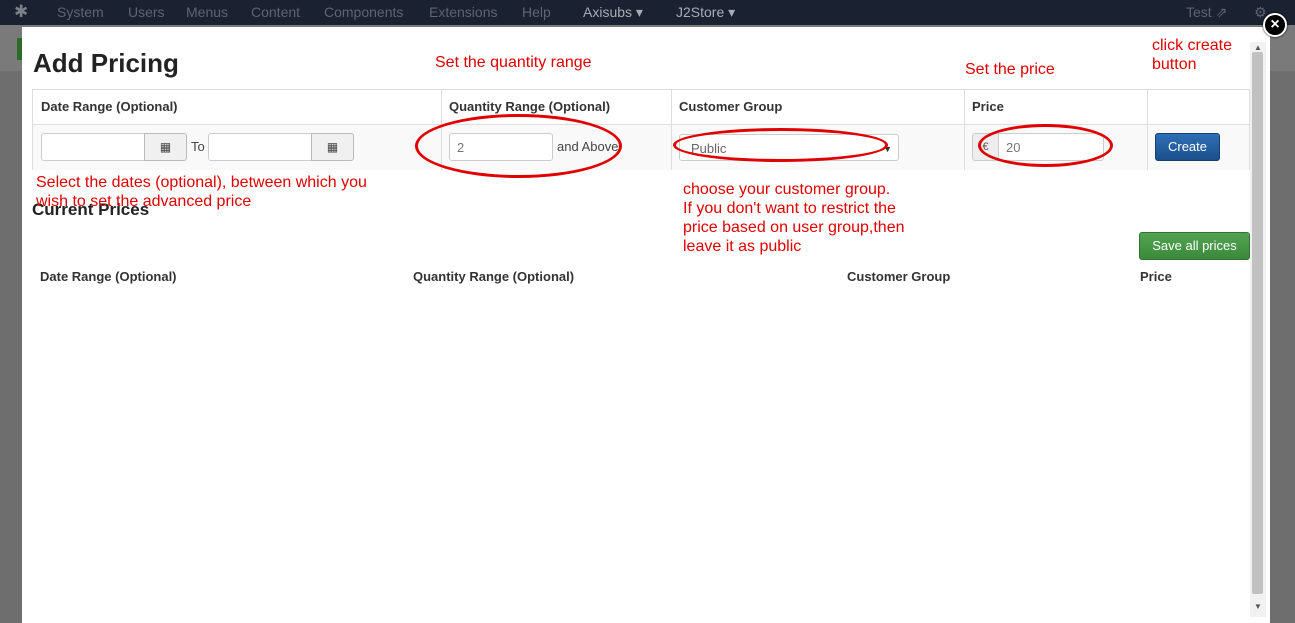 Image resolution: width=1295 pixels, height=623 pixels. Describe the element at coordinates (275, 12) in the screenshot. I see `menu-content: Content` at that location.